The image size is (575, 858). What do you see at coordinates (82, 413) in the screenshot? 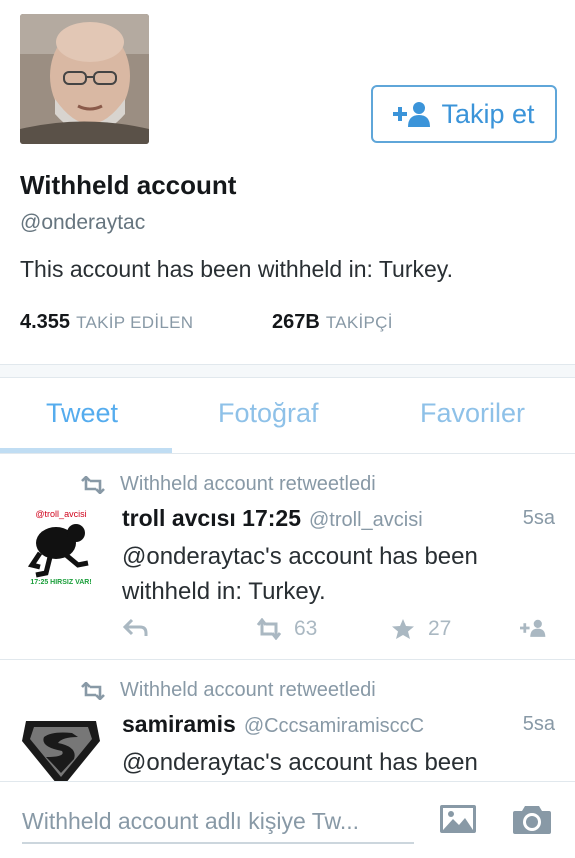
I see `tab-tweet: Tweet` at bounding box center [82, 413].